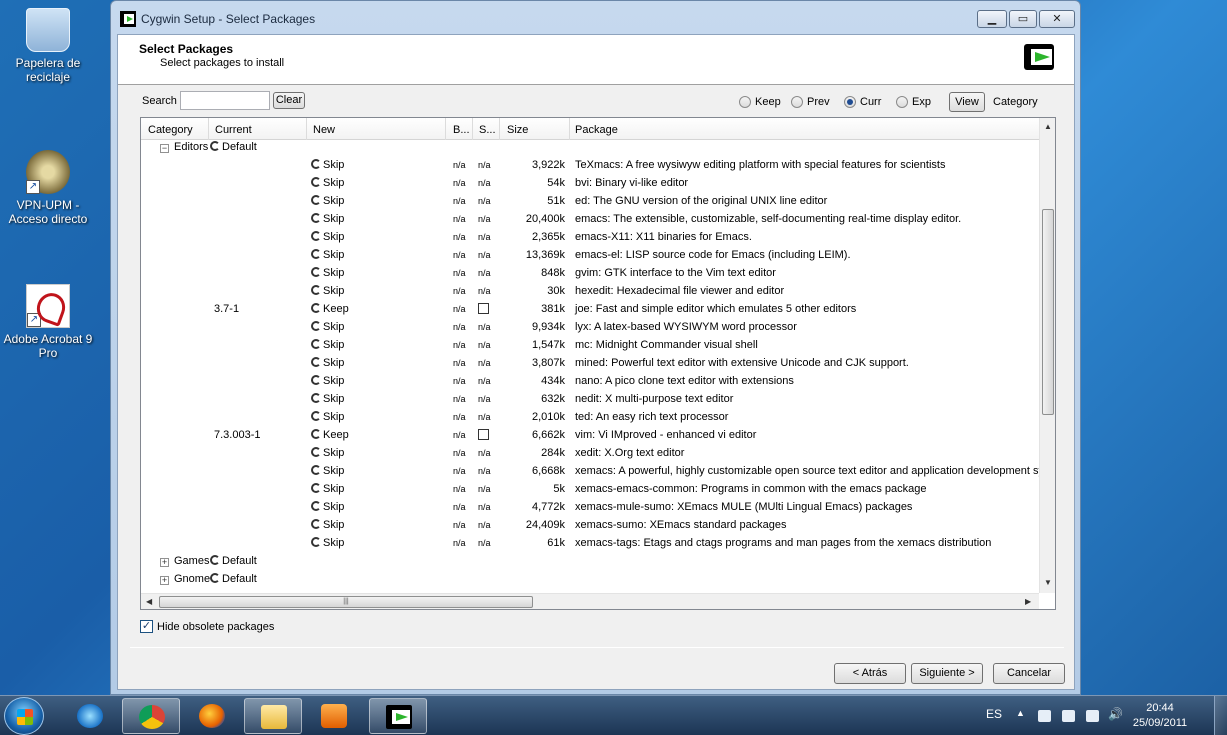  I want to click on package-row: Skip n/a n/a 54k bvi: Binary vi-like editor, so click(590, 184).